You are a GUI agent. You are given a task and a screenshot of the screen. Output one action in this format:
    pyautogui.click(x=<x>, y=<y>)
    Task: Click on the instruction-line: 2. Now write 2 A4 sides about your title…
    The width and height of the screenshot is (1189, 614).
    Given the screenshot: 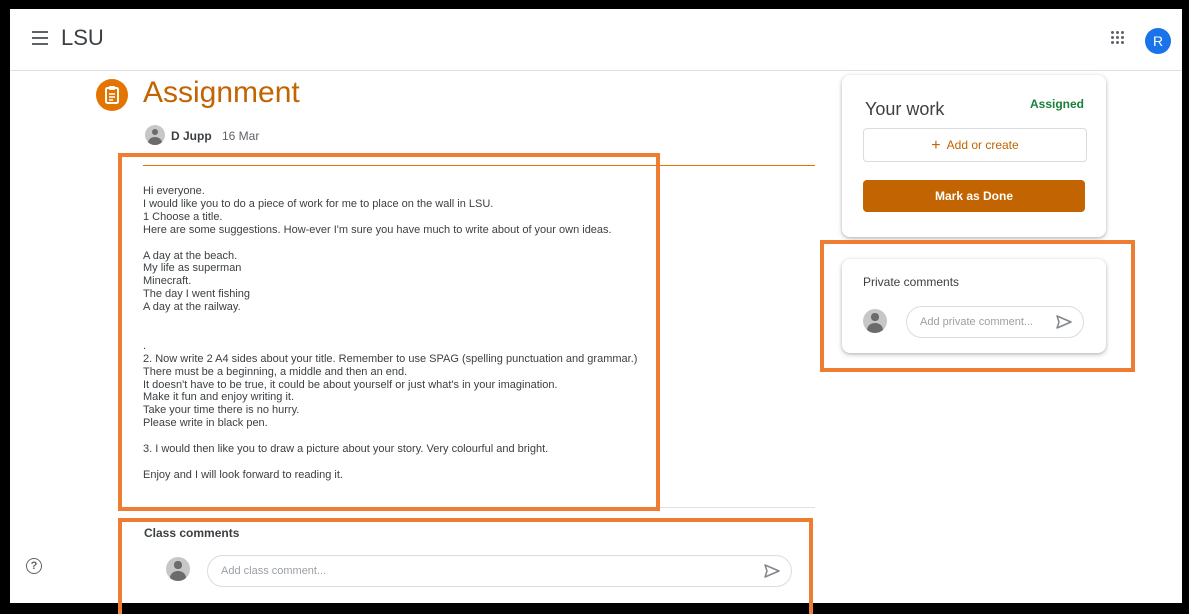 What is the action you would take?
    pyautogui.click(x=390, y=358)
    